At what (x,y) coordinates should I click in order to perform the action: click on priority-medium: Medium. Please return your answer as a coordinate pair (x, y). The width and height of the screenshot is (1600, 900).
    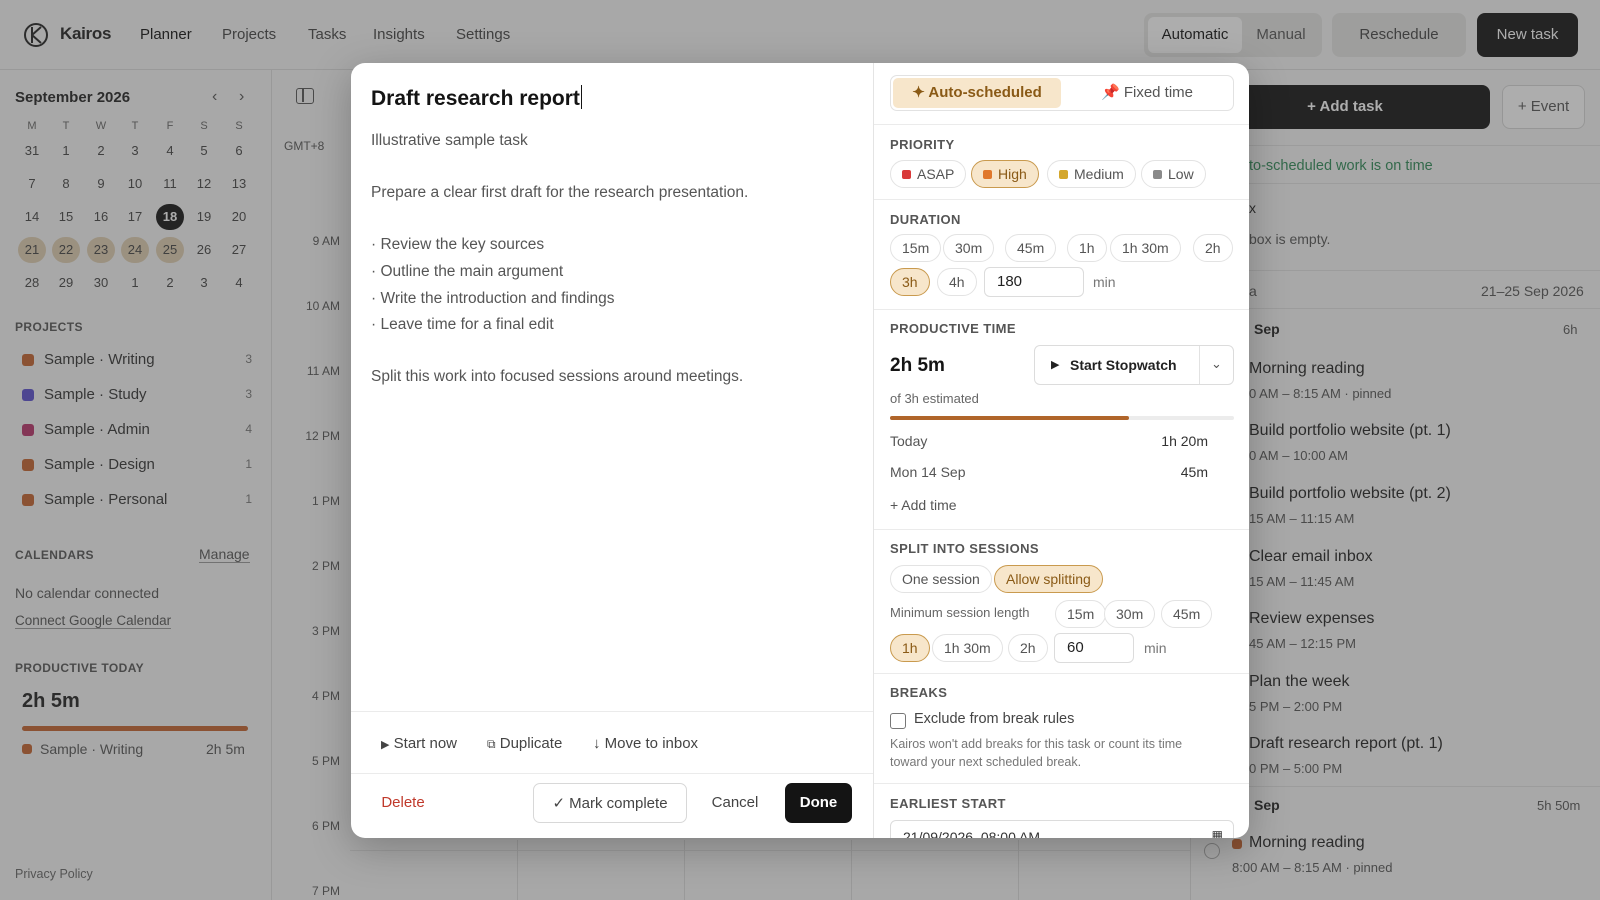
    Looking at the image, I should click on (1091, 174).